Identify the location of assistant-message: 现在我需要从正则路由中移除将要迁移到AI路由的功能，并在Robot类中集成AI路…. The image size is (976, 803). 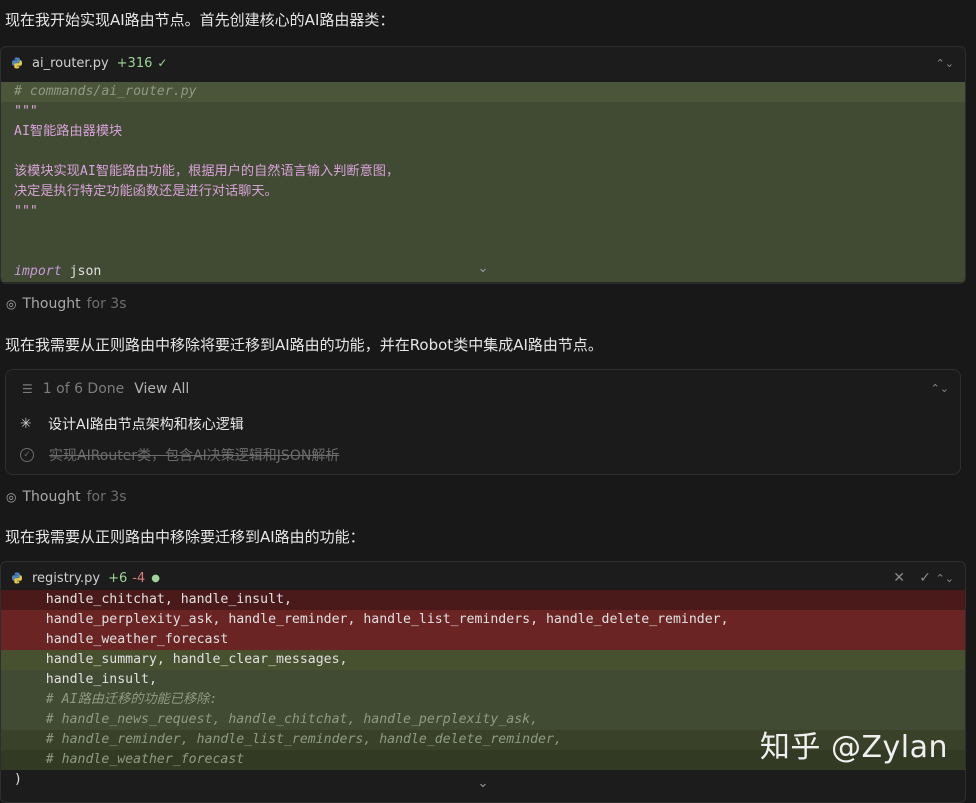
(304, 345).